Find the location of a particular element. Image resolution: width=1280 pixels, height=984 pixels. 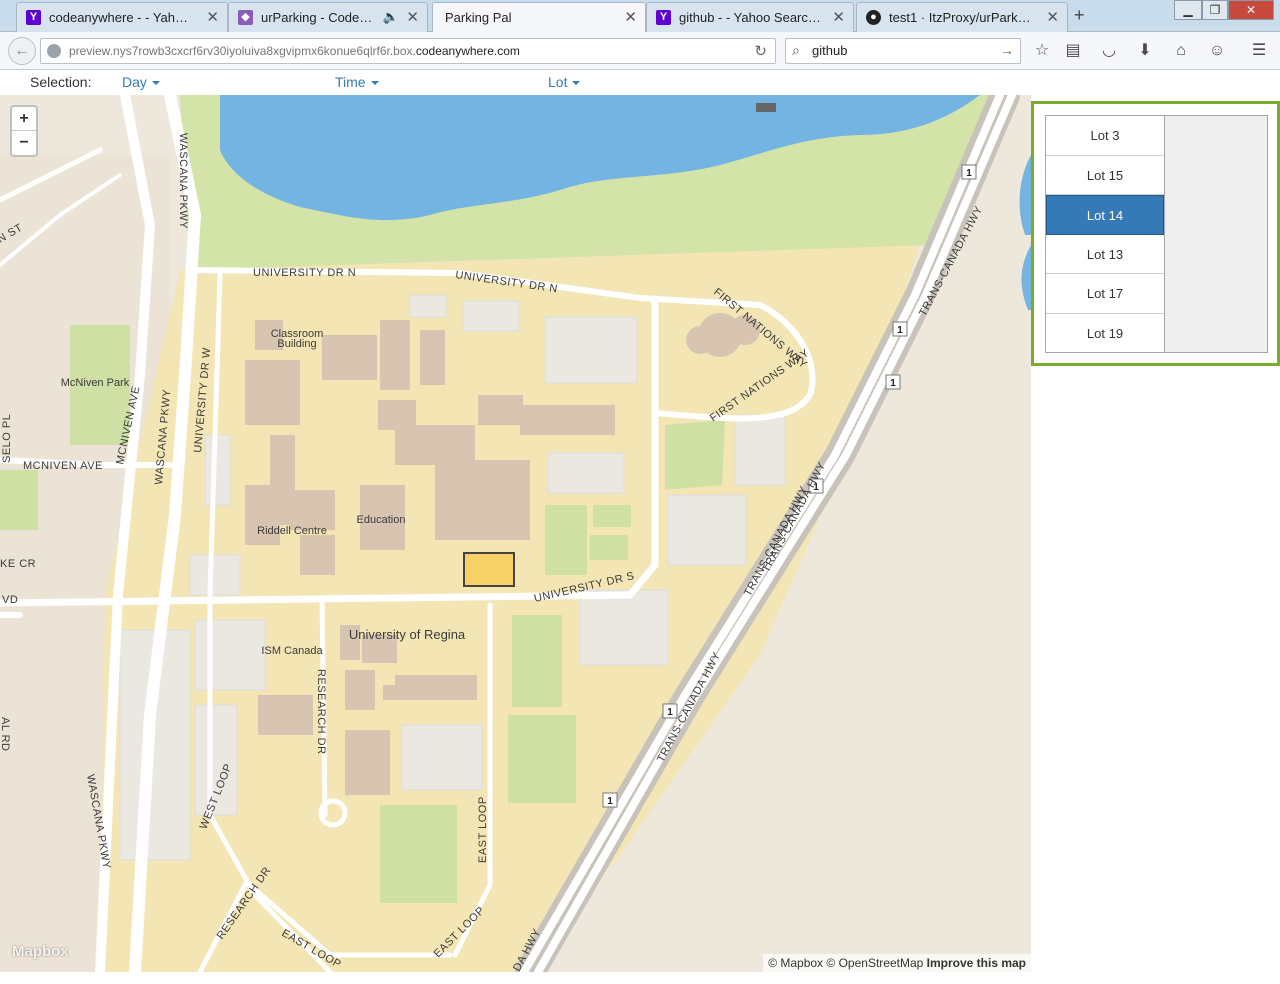

bookmark-star-icon: ☆ is located at coordinates (1042, 51).